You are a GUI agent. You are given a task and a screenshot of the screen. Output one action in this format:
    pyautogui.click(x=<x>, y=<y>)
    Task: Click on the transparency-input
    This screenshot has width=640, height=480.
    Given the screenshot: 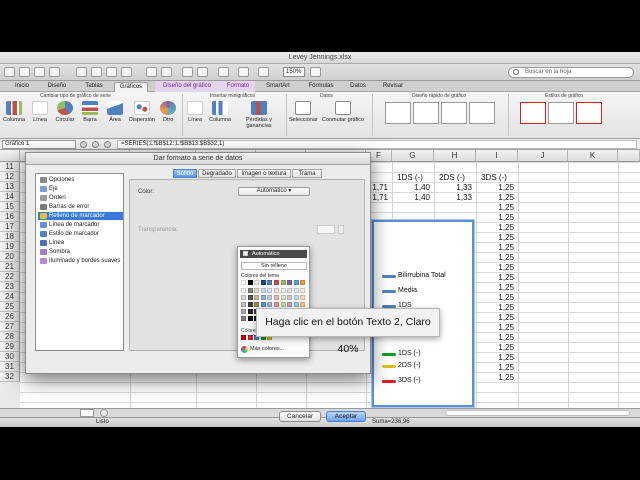 What is the action you would take?
    pyautogui.click(x=326, y=229)
    